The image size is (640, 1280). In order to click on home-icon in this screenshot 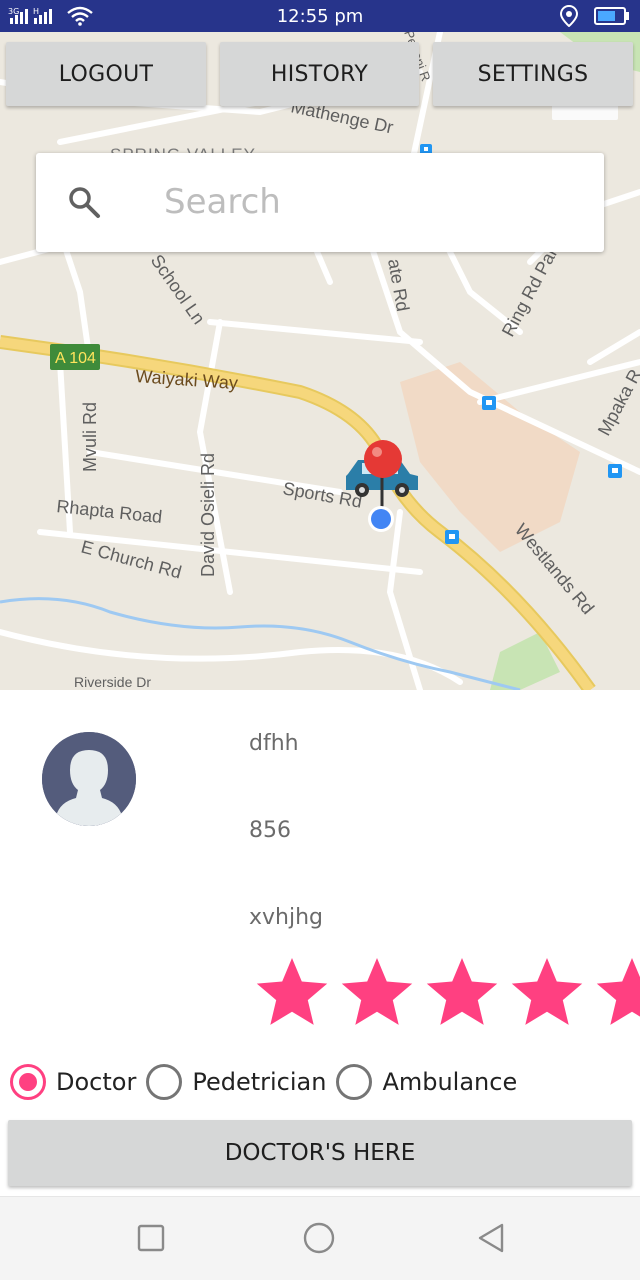, I will do `click(319, 1238)`.